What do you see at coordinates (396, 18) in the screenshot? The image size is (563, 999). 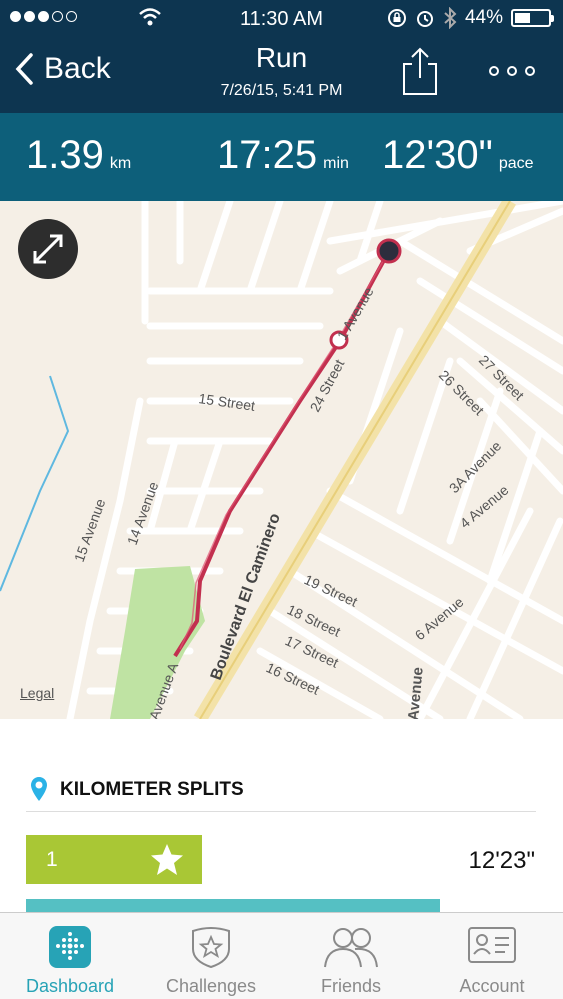 I see `rotation-lock-icon` at bounding box center [396, 18].